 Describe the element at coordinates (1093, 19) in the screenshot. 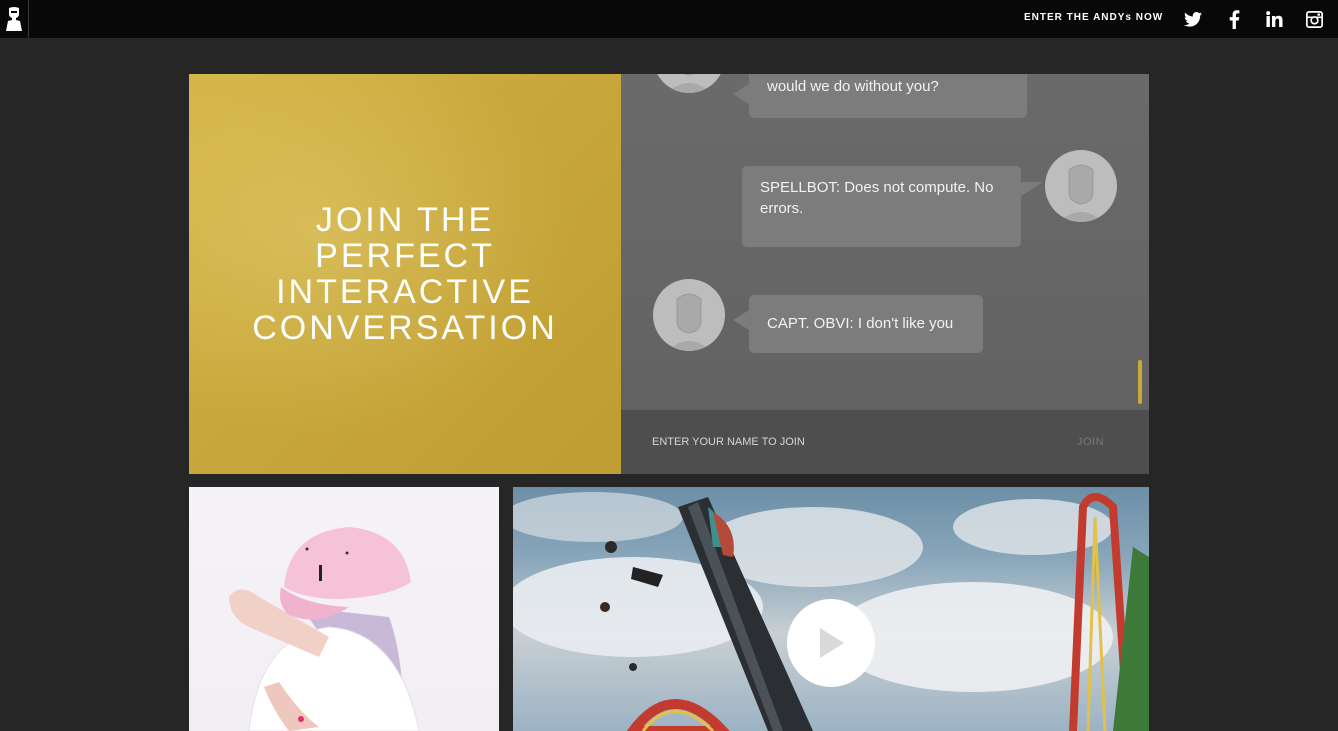

I see `enter-the-andys-link: ENTER THE ANDYs NOW` at that location.